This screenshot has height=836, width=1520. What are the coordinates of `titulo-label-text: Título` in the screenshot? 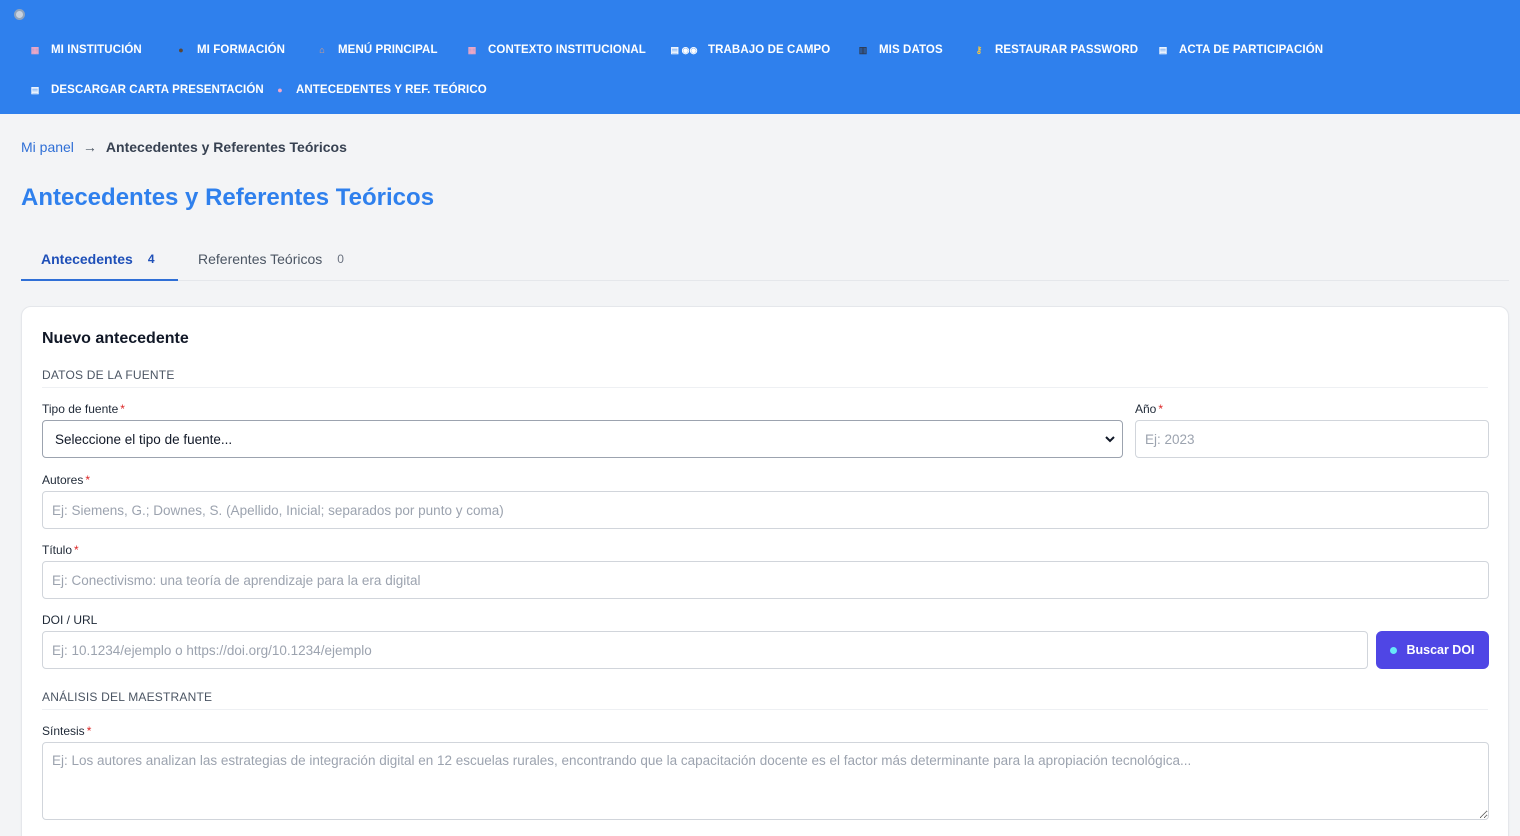 It's located at (57, 550).